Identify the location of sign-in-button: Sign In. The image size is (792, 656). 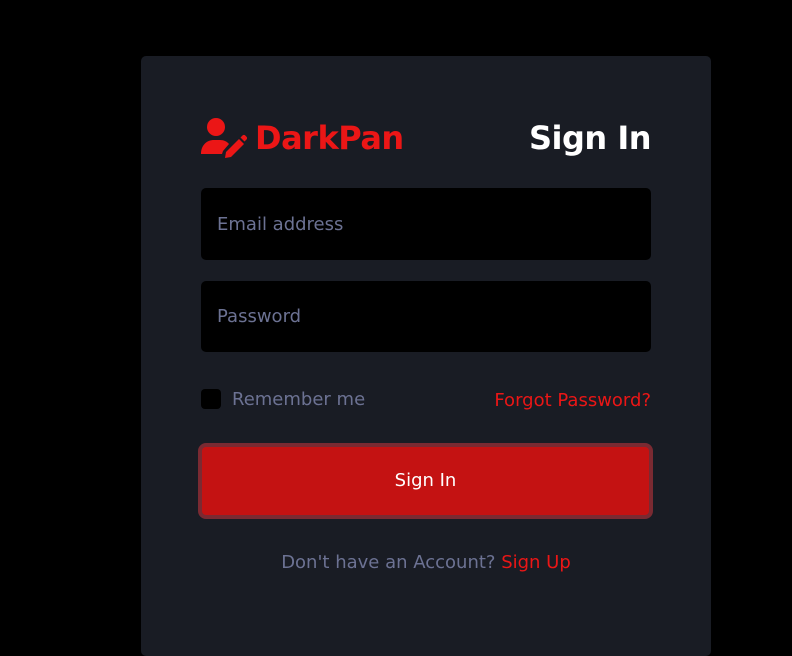
(425, 481).